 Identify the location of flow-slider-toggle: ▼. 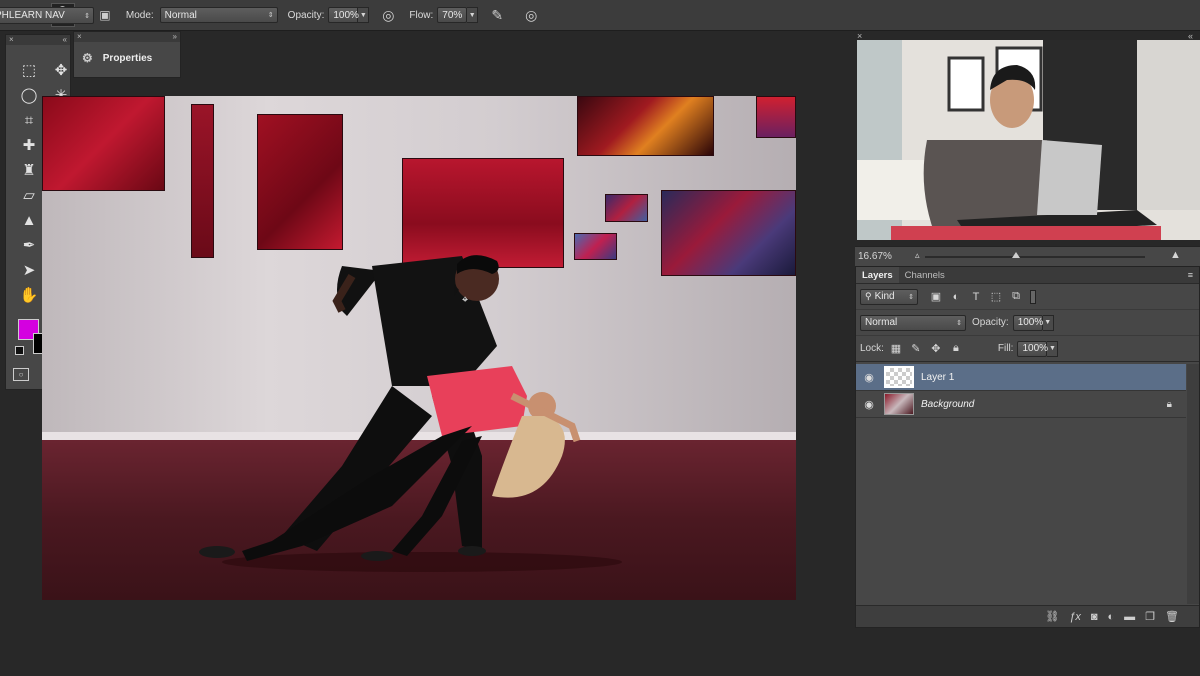
(473, 15).